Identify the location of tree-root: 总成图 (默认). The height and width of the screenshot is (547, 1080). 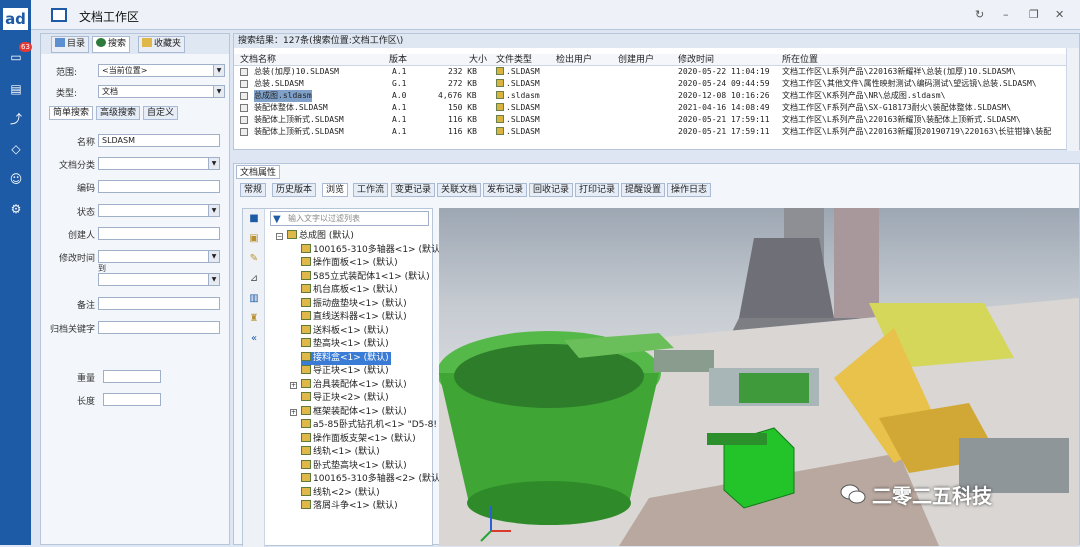
(320, 236).